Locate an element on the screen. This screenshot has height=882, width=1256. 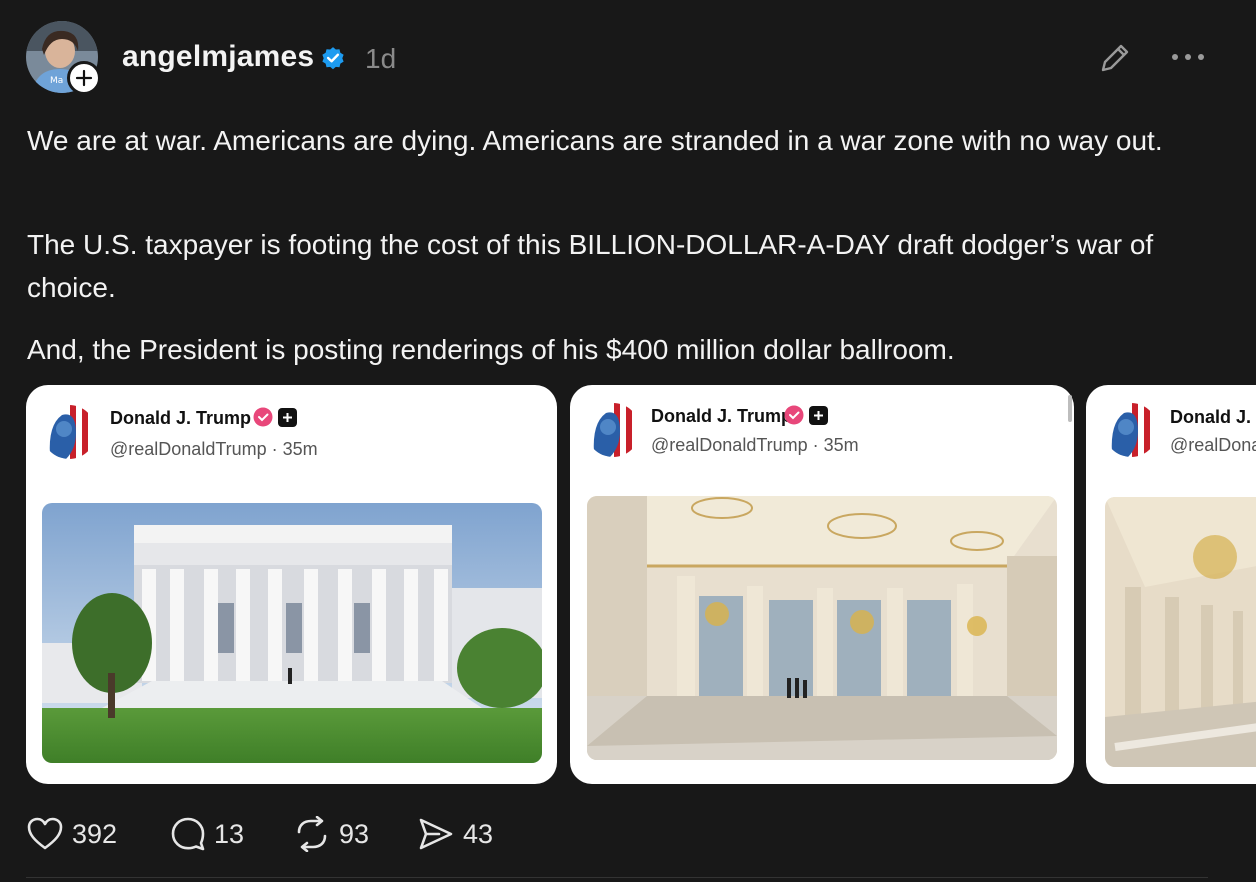
comment-icon is located at coordinates (188, 834).